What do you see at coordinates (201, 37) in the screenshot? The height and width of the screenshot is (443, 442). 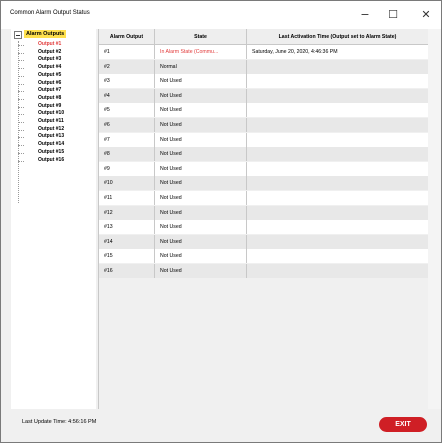 I see `column-header-state: State` at bounding box center [201, 37].